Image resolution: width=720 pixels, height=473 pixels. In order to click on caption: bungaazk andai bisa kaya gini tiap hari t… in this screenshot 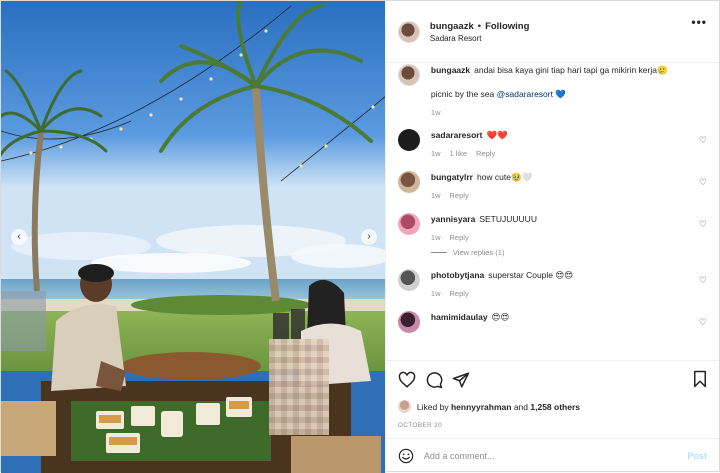, I will do `click(552, 90)`.